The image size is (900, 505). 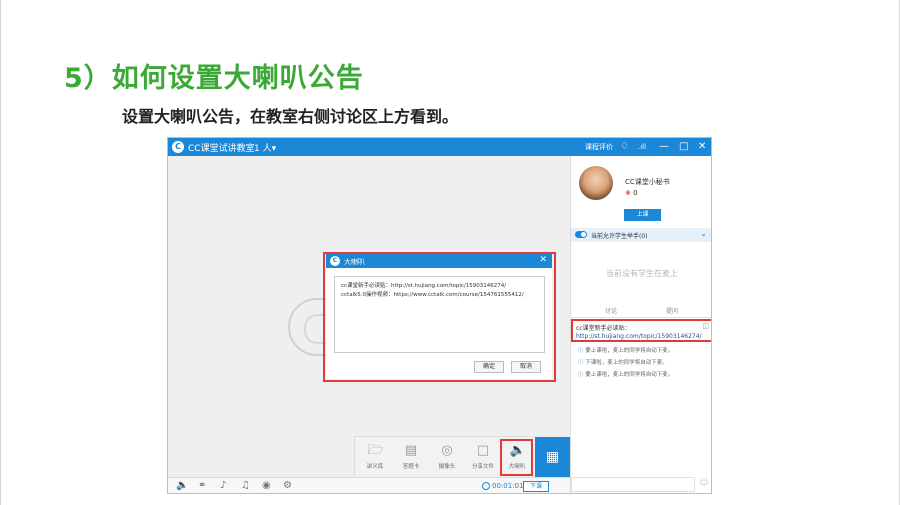 What do you see at coordinates (447, 450) in the screenshot?
I see `camera-icon: ◎` at bounding box center [447, 450].